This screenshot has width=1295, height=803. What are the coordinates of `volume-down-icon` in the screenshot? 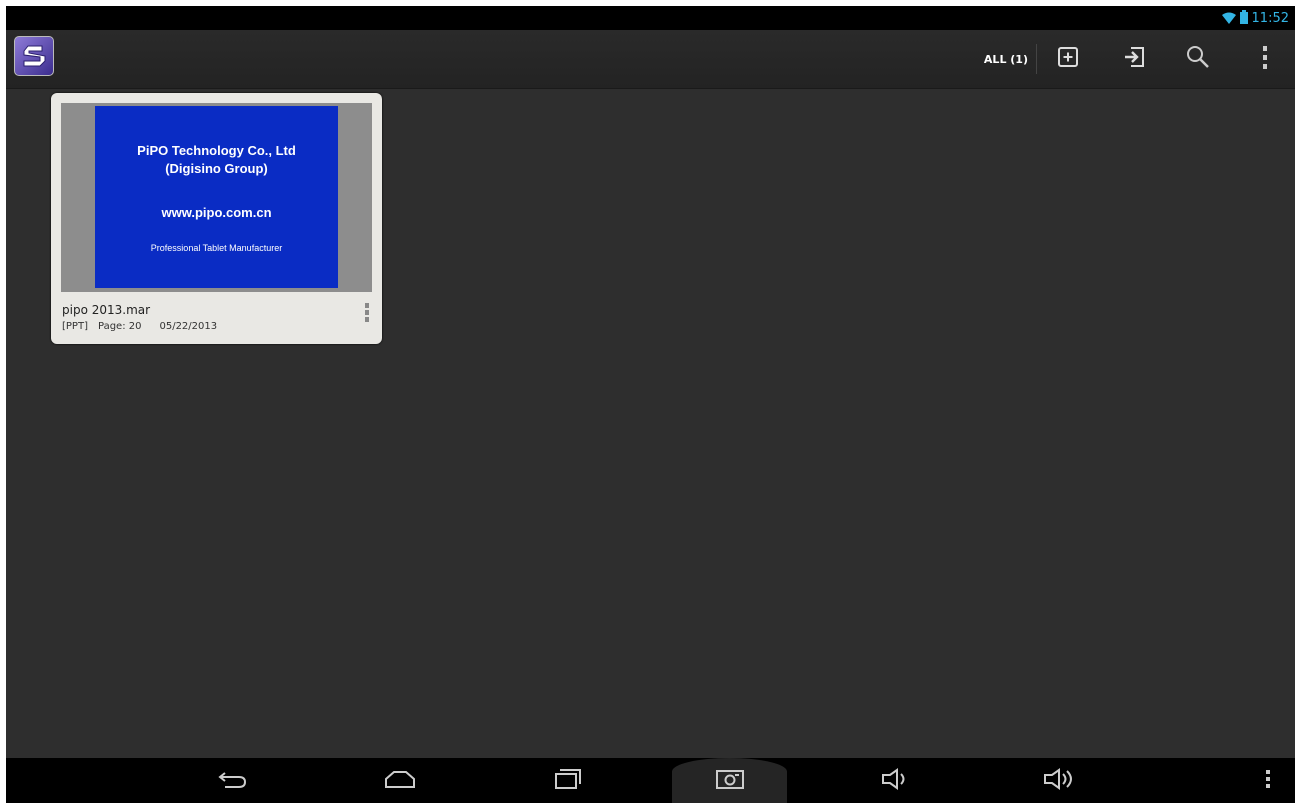 It's located at (896, 780).